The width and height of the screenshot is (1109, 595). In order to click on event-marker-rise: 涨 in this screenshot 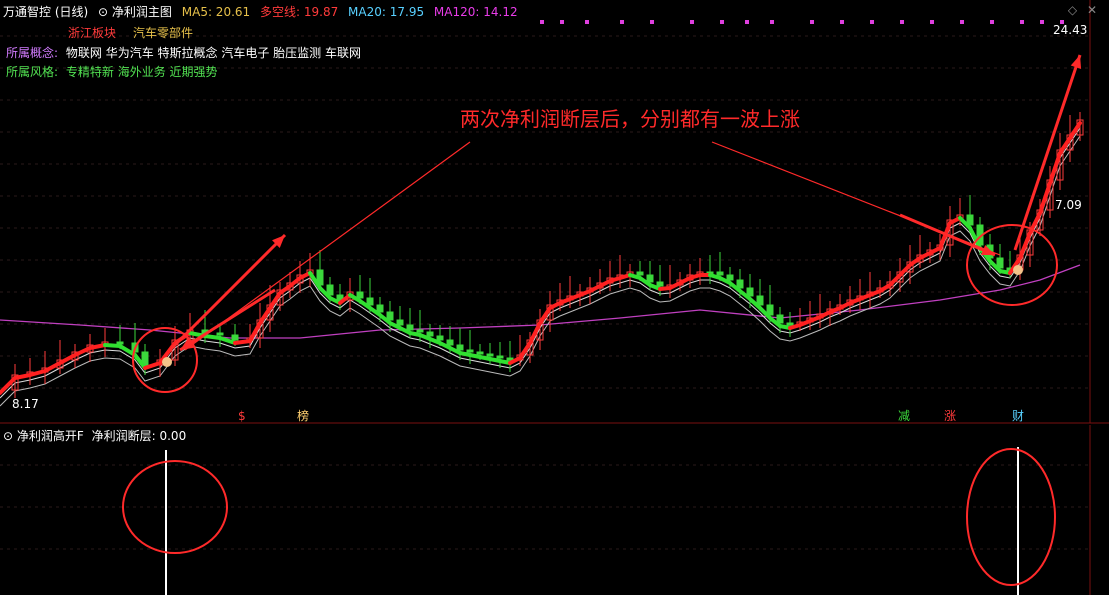, I will do `click(950, 416)`.